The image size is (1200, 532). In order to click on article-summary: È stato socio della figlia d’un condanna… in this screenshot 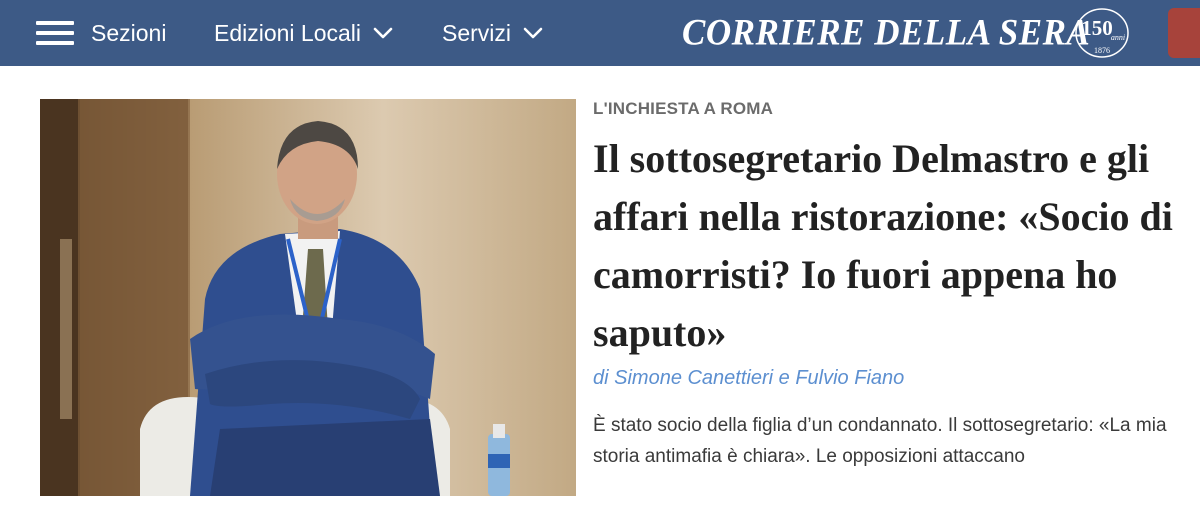, I will do `click(880, 441)`.